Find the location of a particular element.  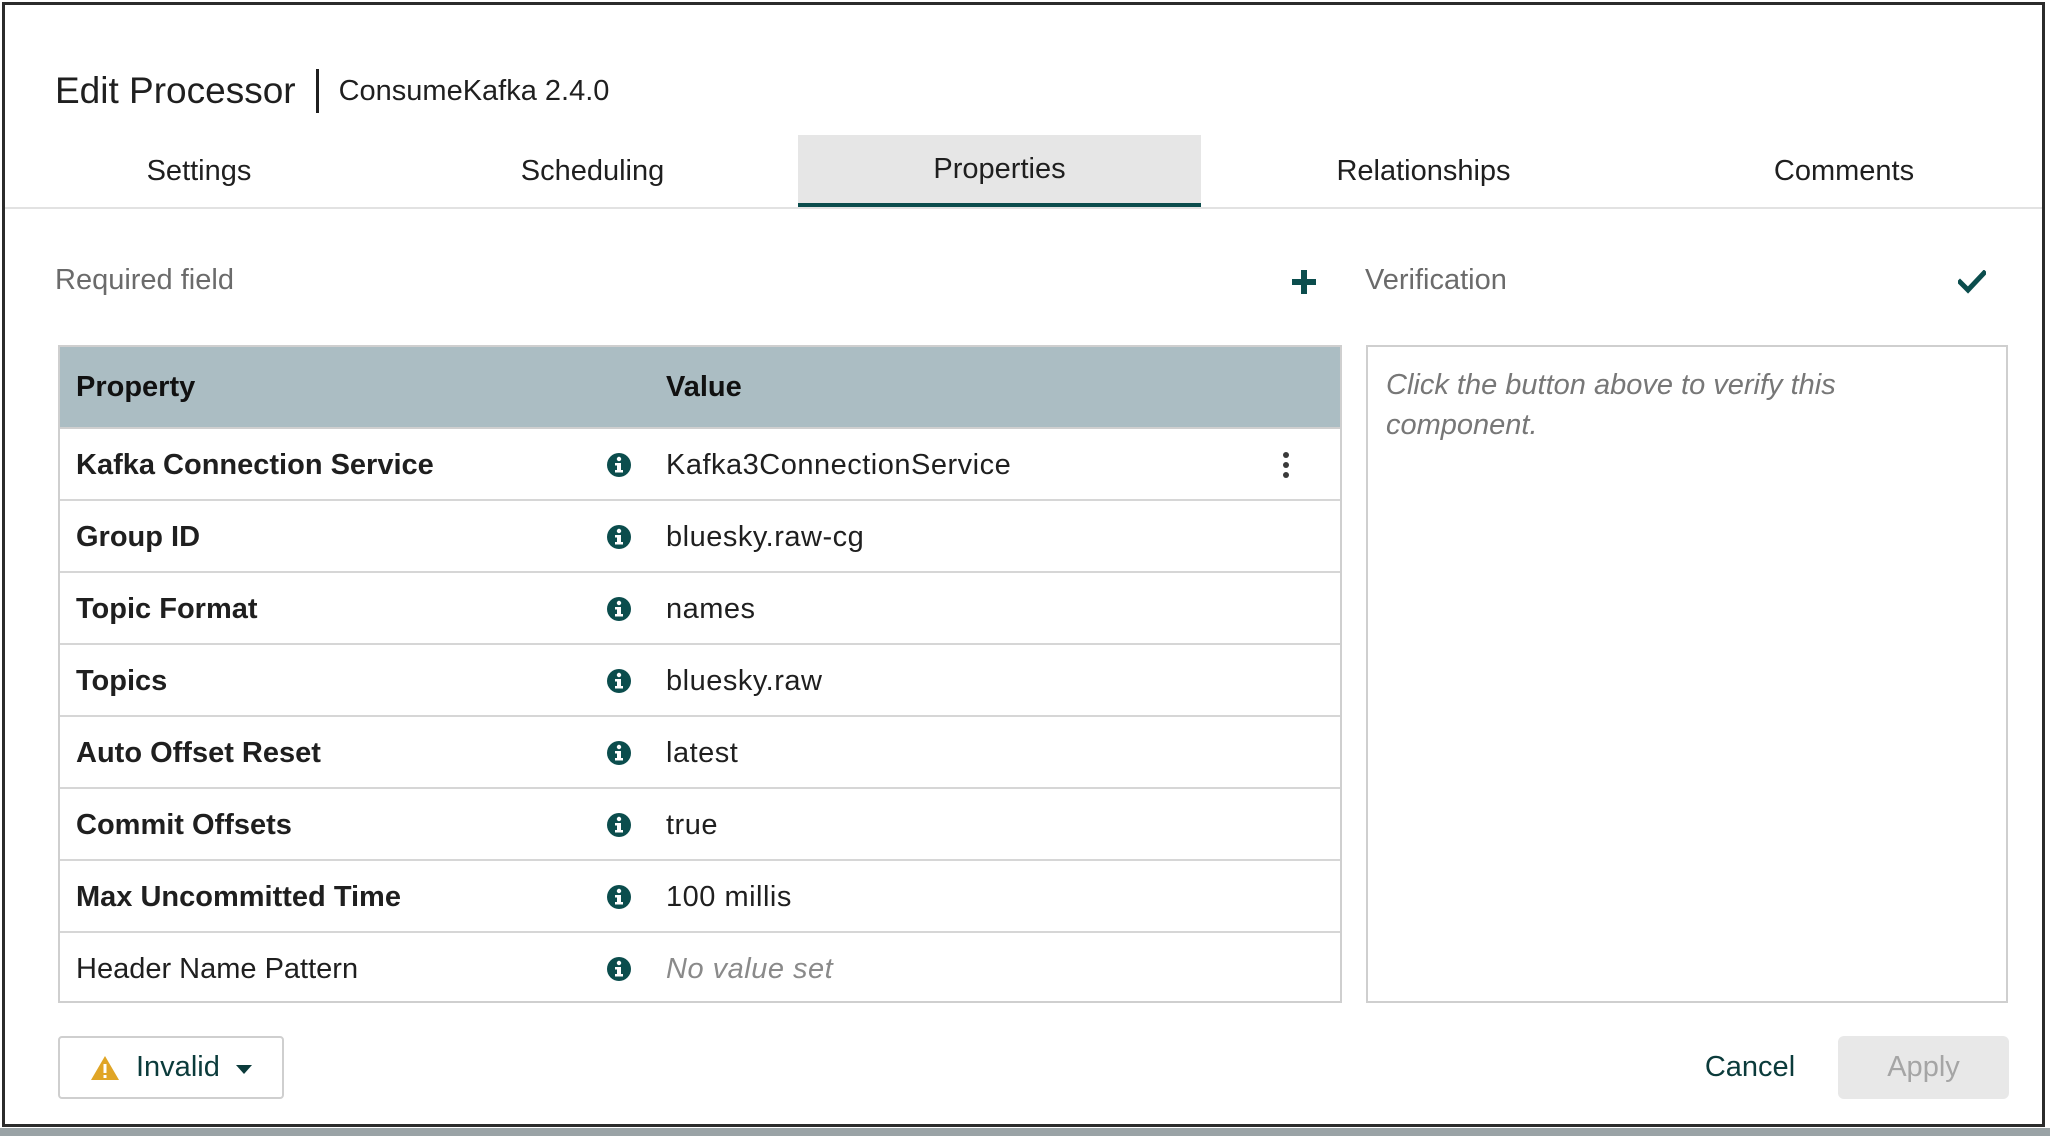

cancel-button: Cancel is located at coordinates (1750, 1067).